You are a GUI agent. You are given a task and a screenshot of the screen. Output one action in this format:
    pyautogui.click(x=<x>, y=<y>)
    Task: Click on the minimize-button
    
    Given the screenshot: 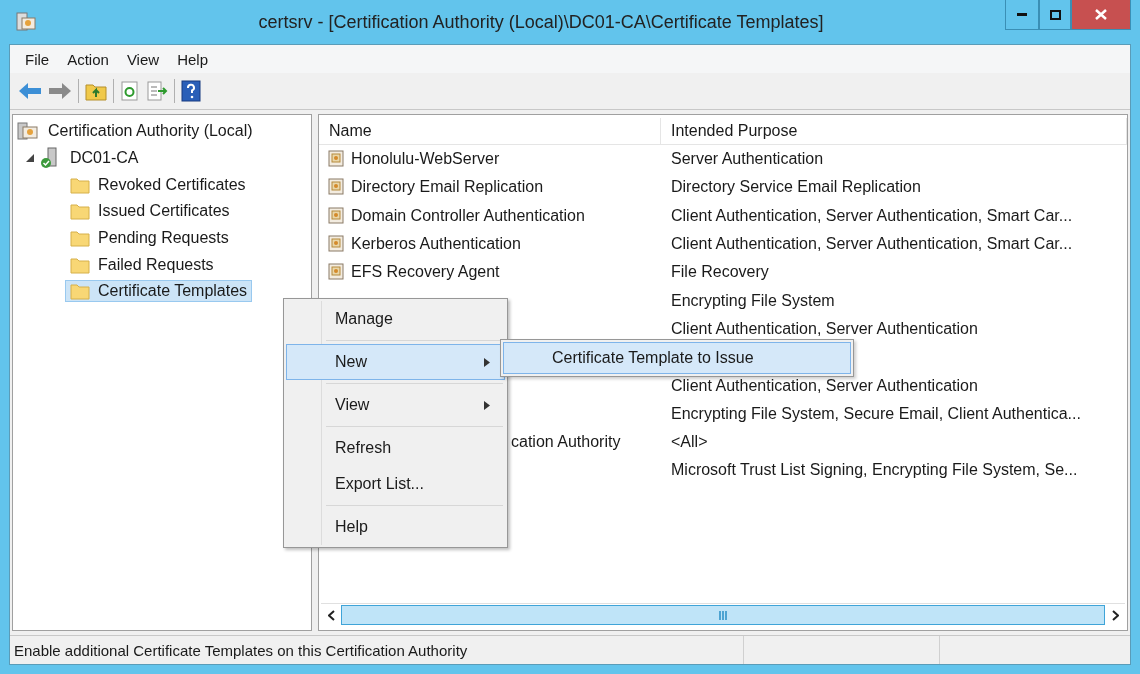 What is the action you would take?
    pyautogui.click(x=1022, y=15)
    